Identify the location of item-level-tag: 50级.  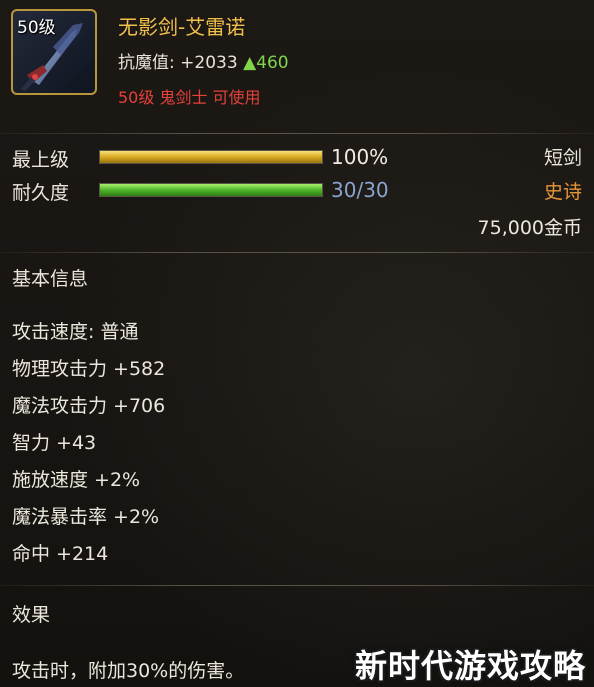
(36, 28).